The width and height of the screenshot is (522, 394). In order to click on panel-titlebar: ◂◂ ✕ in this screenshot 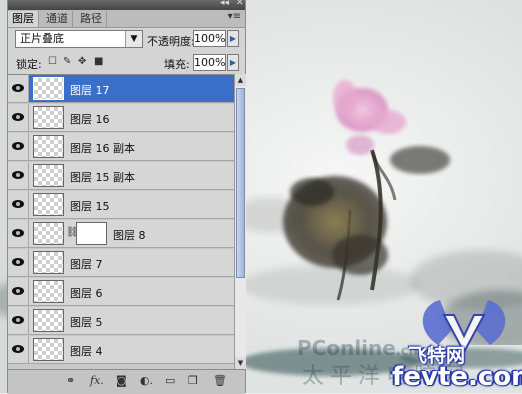, I will do `click(126, 5)`.